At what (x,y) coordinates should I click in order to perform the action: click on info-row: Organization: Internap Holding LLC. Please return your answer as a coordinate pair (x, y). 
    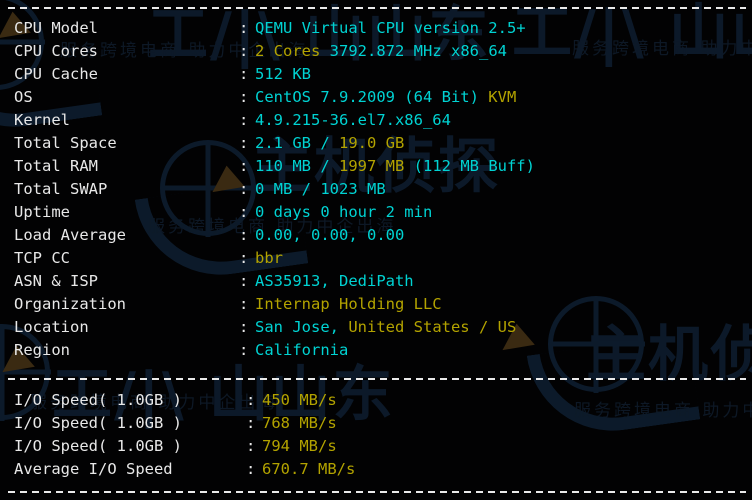
    Looking at the image, I should click on (376, 304).